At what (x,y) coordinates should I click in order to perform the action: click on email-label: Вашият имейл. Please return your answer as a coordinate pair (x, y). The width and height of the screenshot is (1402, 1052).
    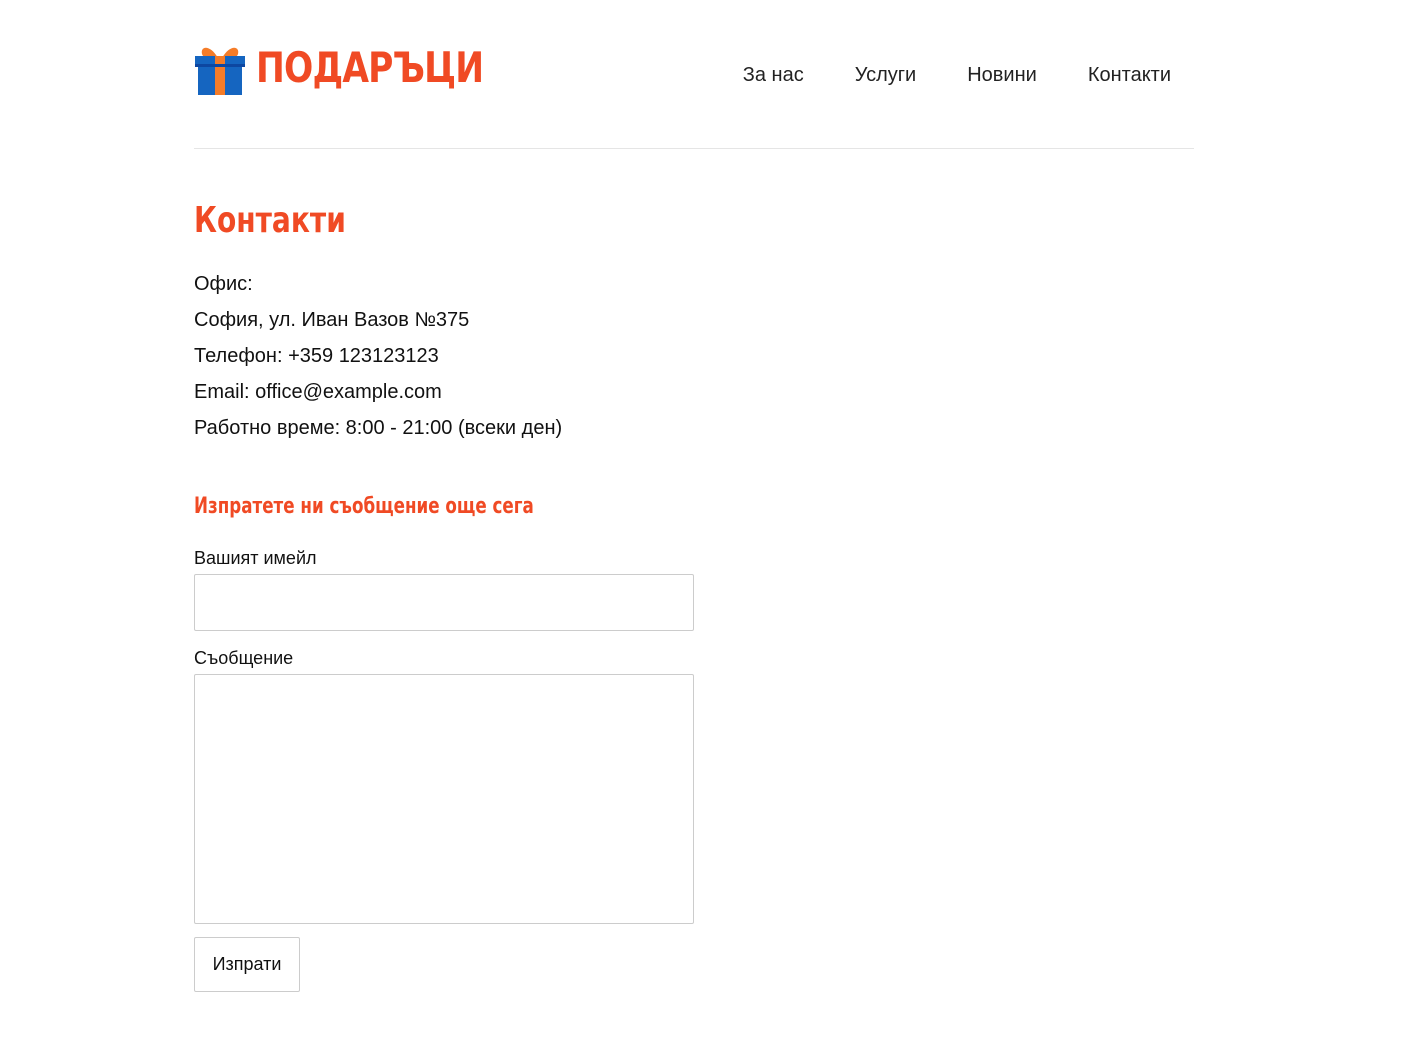
    Looking at the image, I should click on (255, 558).